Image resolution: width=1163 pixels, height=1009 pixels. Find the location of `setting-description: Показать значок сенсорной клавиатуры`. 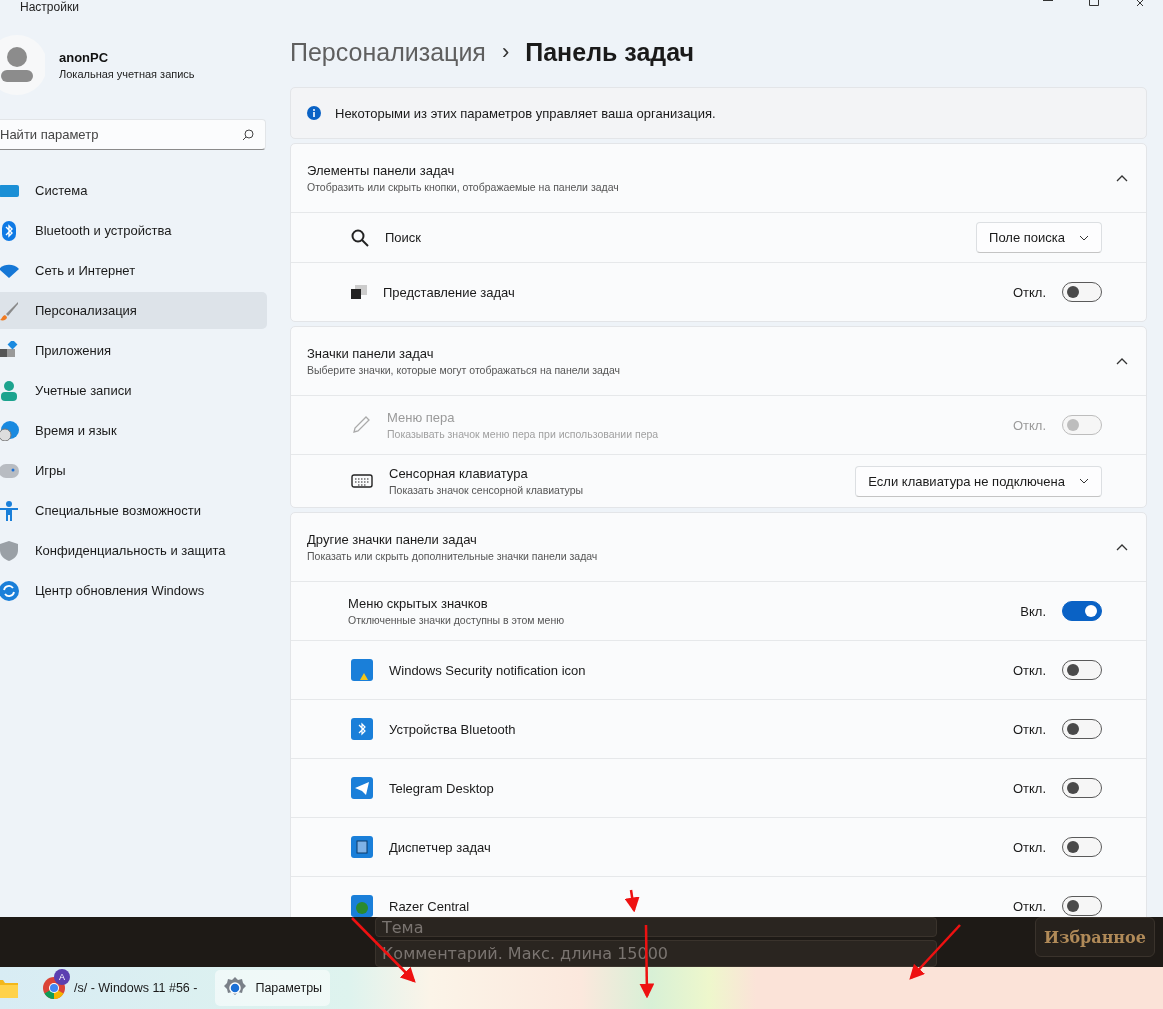

setting-description: Показать значок сенсорной клавиатуры is located at coordinates (486, 490).